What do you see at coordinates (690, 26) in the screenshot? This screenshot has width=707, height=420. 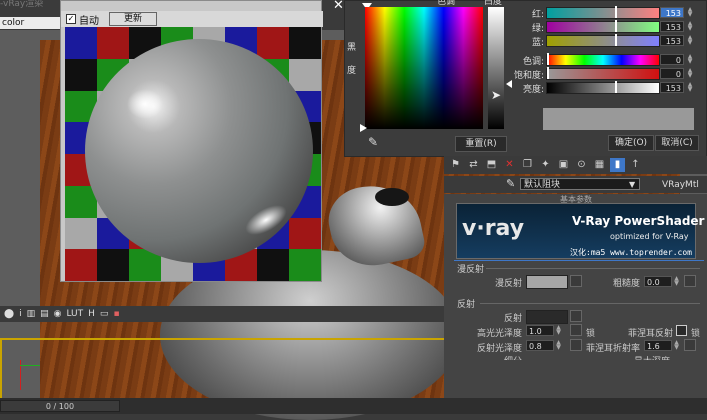 I see `green-spinner: ▲ ▼` at bounding box center [690, 26].